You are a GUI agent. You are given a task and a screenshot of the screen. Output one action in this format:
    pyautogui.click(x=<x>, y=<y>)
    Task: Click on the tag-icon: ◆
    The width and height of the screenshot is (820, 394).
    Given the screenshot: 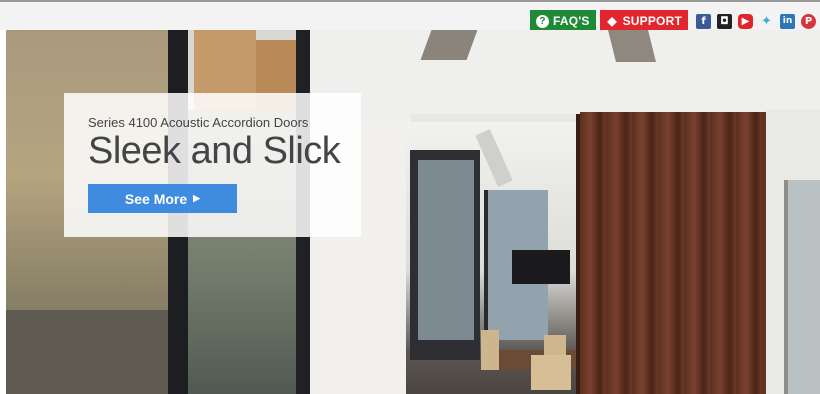 What is the action you would take?
    pyautogui.click(x=612, y=21)
    